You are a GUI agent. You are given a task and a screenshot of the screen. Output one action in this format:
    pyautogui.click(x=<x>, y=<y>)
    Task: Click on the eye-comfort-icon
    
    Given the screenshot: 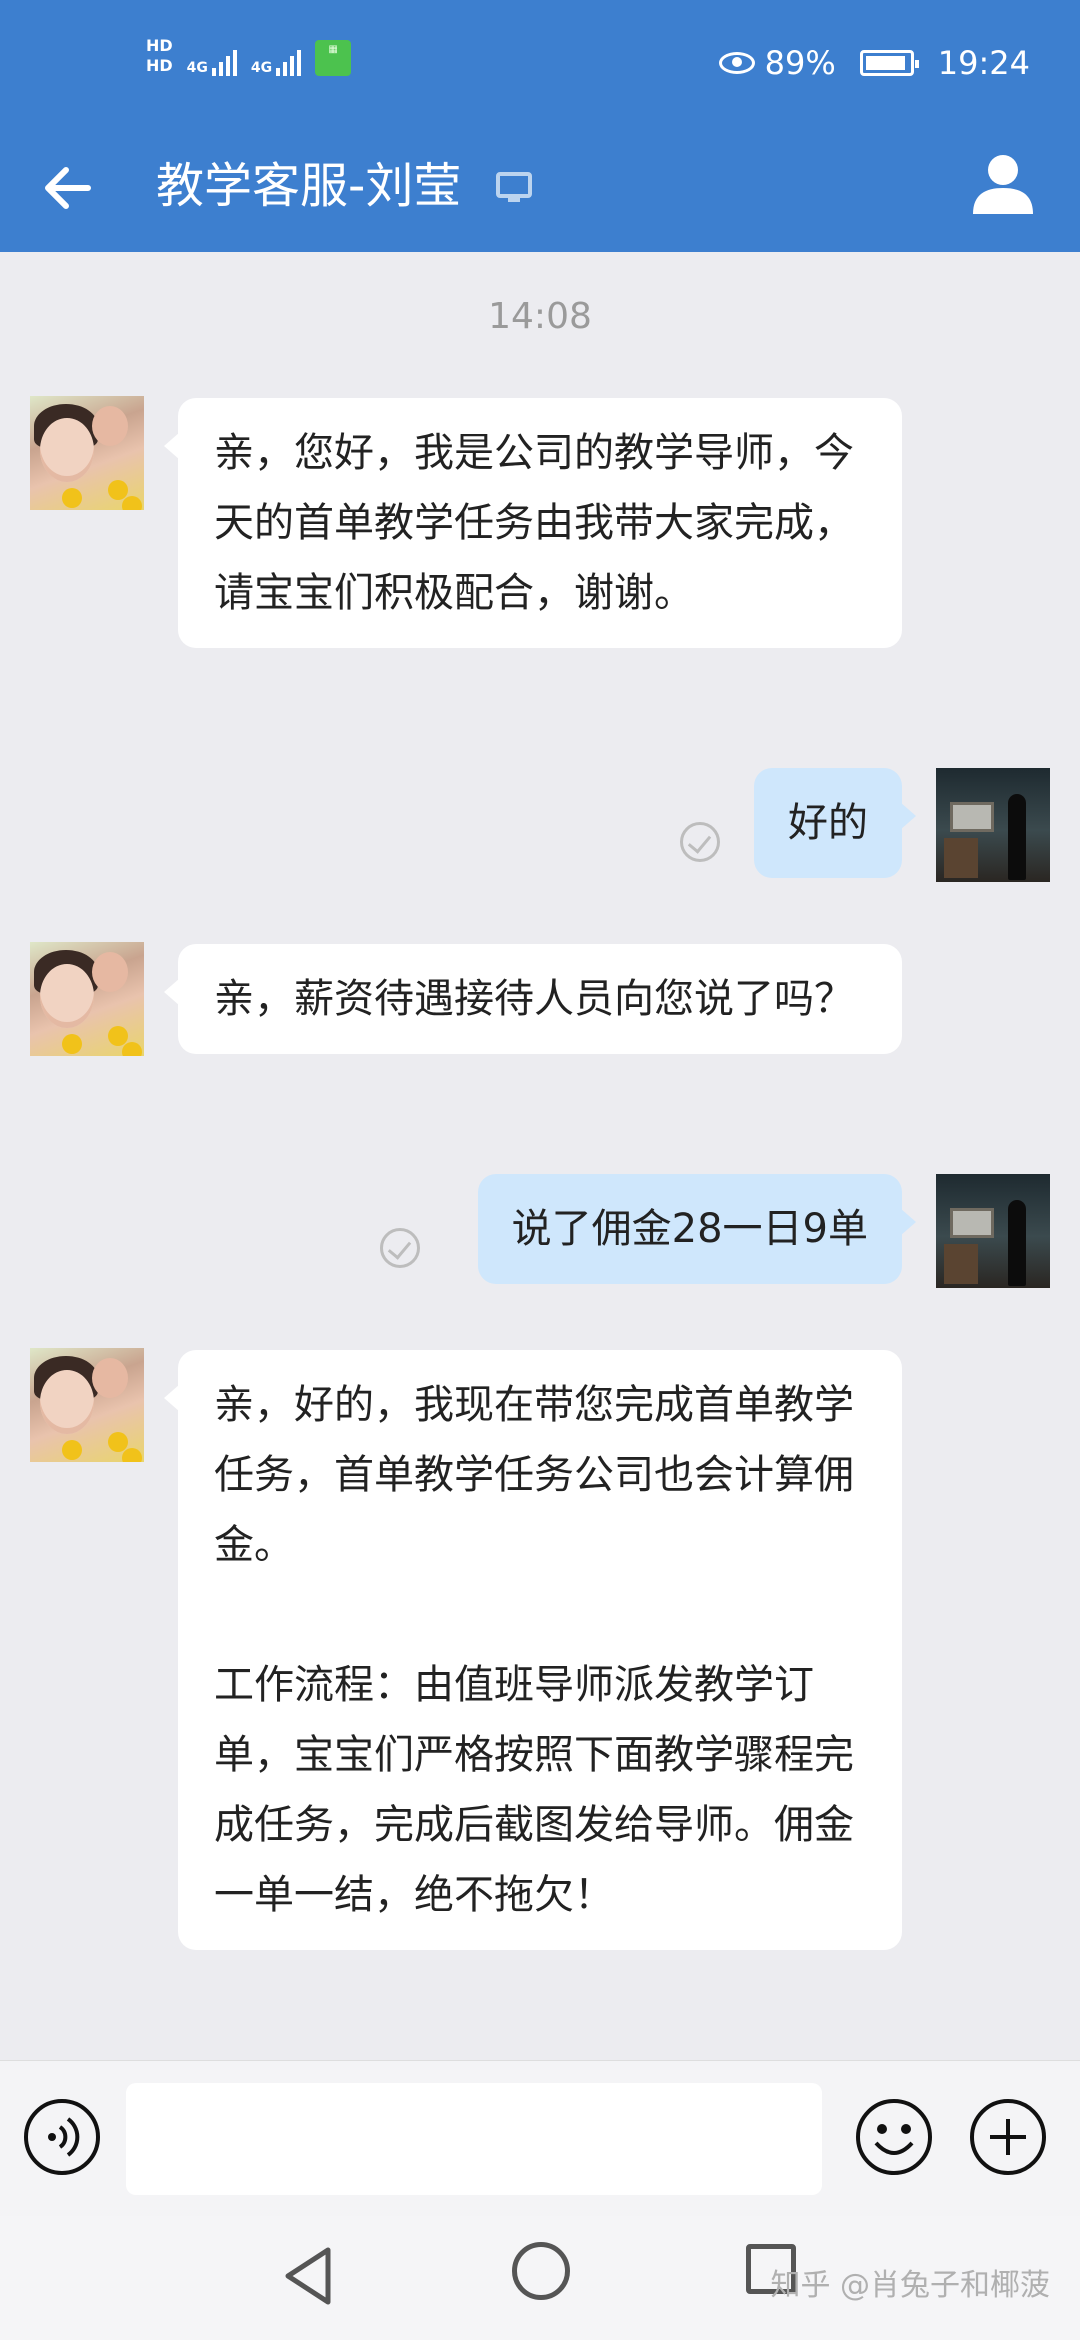 What is the action you would take?
    pyautogui.click(x=736, y=63)
    